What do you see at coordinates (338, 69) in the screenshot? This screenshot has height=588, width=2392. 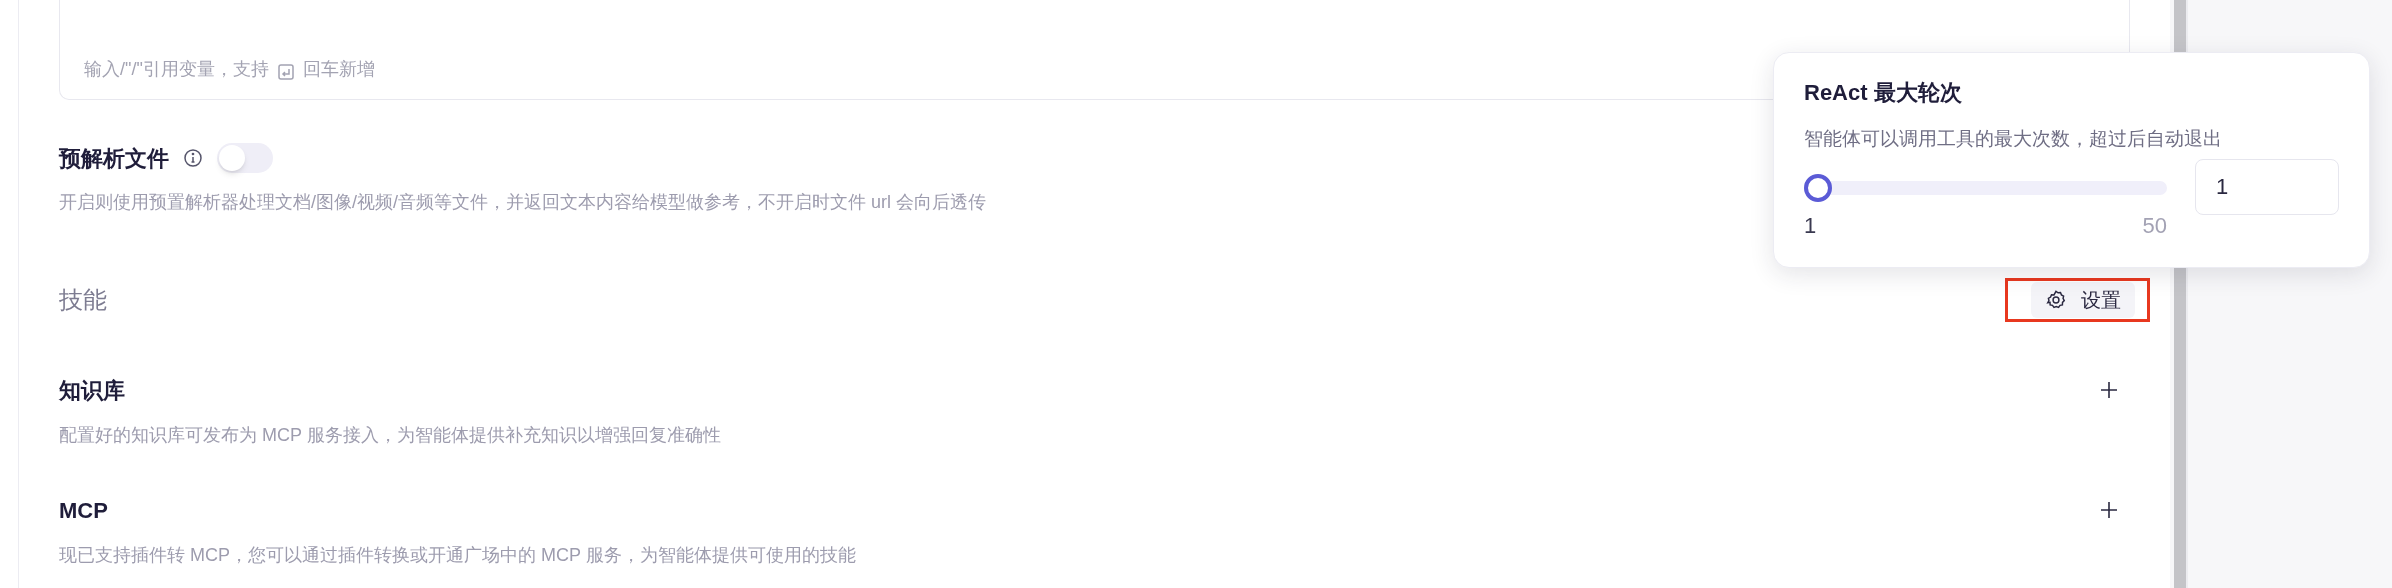 I see `placeholder-text: 回车新增` at bounding box center [338, 69].